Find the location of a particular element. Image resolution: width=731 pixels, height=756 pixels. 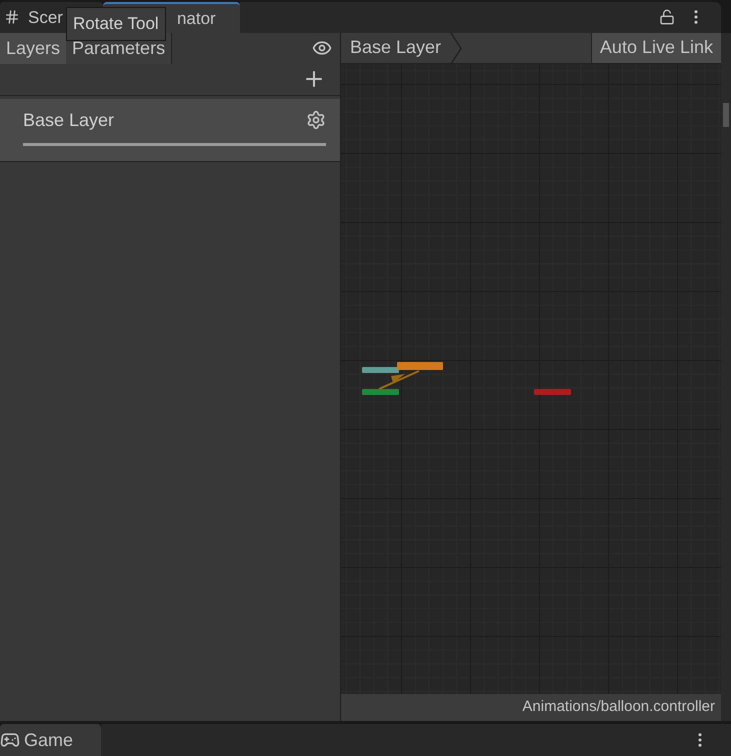

live-link-button: Auto Live Link is located at coordinates (655, 47).